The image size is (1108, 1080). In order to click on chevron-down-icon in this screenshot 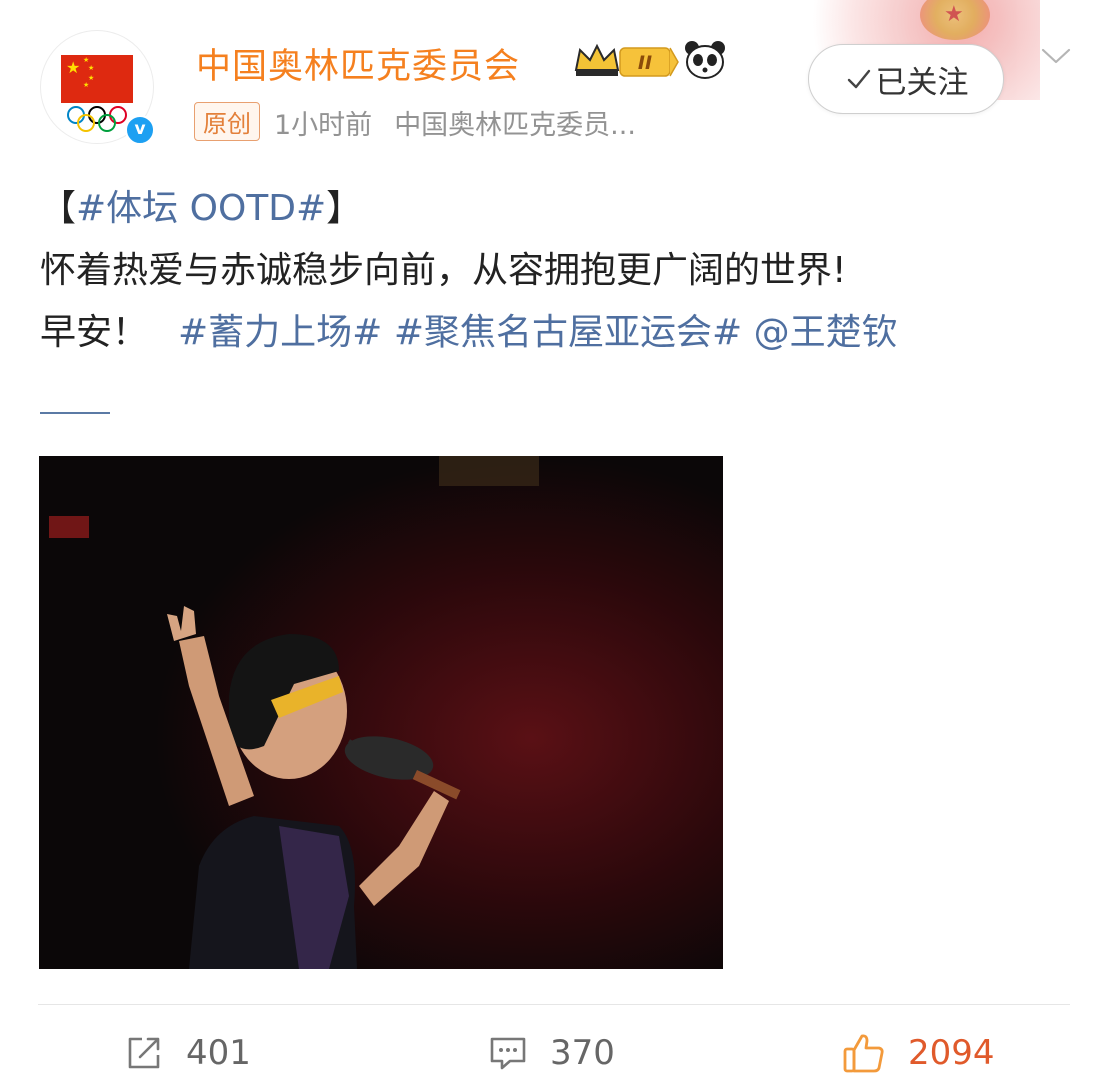, I will do `click(1056, 56)`.